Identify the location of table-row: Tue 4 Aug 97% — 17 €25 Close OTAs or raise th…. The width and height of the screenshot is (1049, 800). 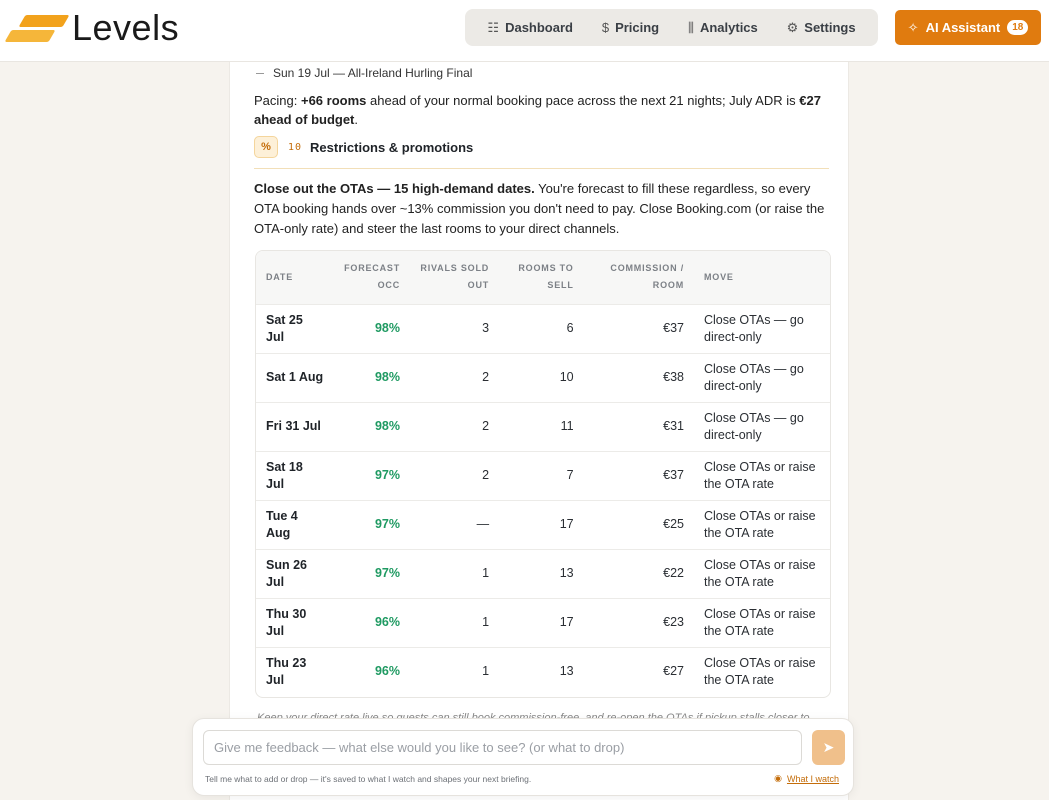
(543, 524).